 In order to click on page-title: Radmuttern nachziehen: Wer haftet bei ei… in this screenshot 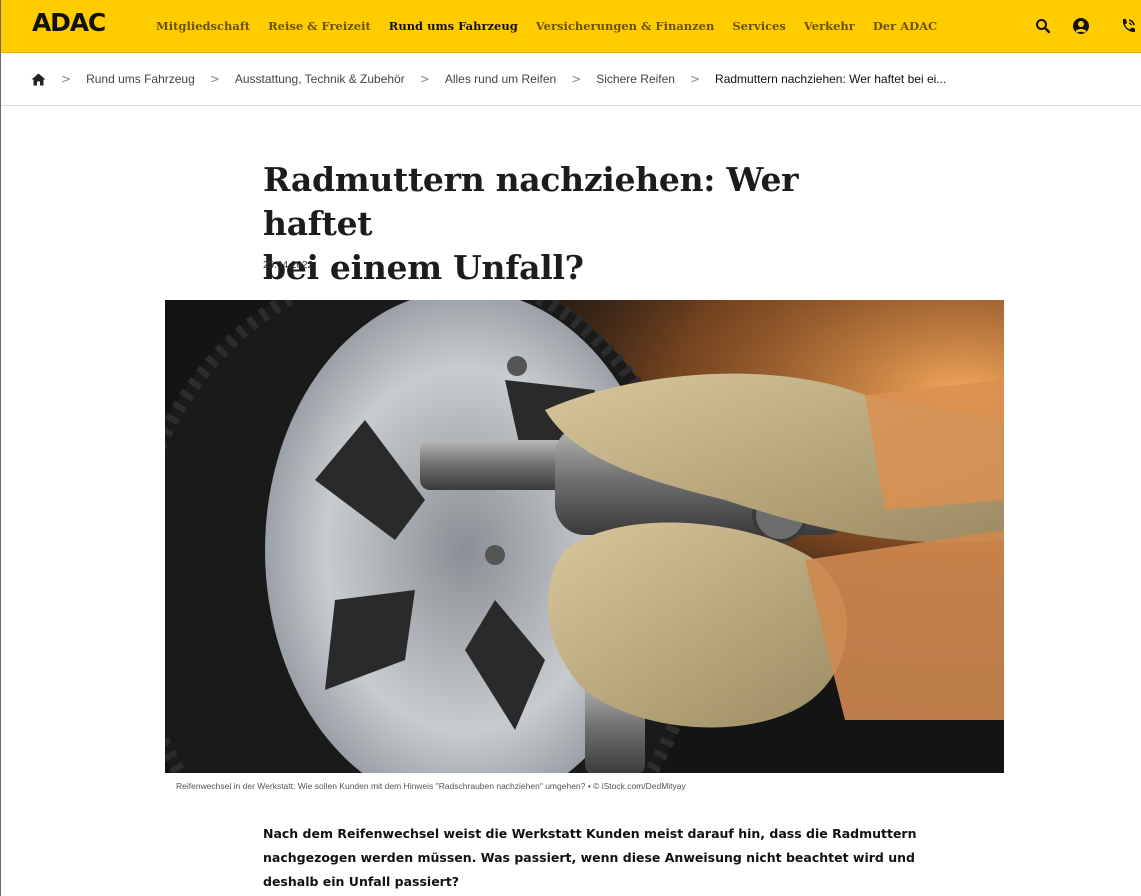, I will do `click(583, 224)`.